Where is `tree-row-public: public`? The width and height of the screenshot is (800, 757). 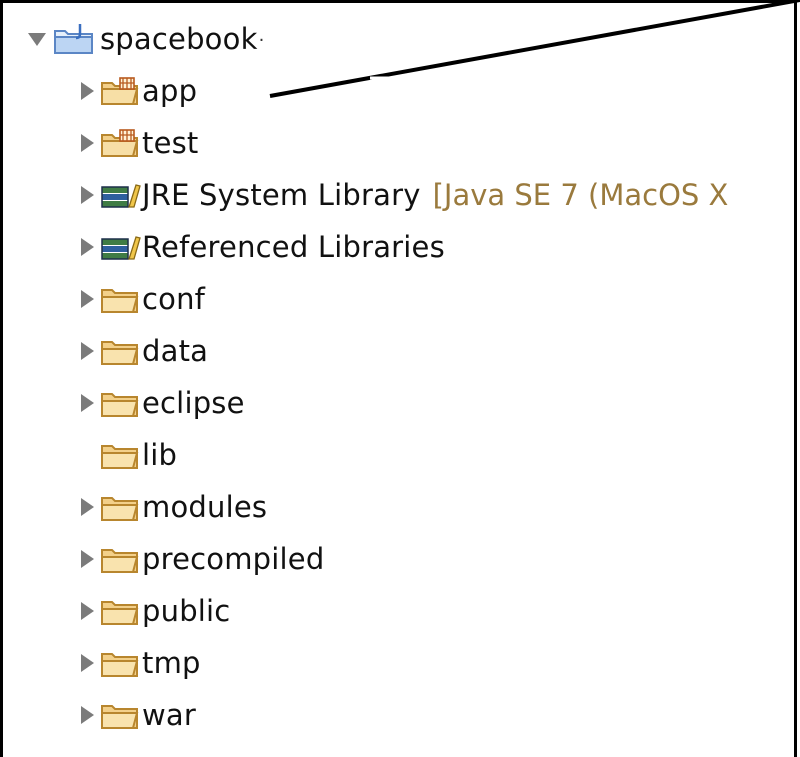 tree-row-public: public is located at coordinates (153, 611).